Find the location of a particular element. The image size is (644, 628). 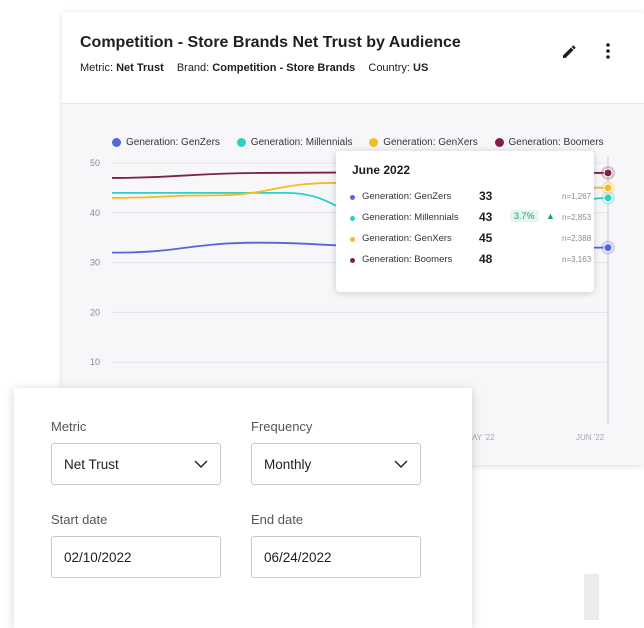

start-date-field: 02/10/2022 is located at coordinates (136, 557).